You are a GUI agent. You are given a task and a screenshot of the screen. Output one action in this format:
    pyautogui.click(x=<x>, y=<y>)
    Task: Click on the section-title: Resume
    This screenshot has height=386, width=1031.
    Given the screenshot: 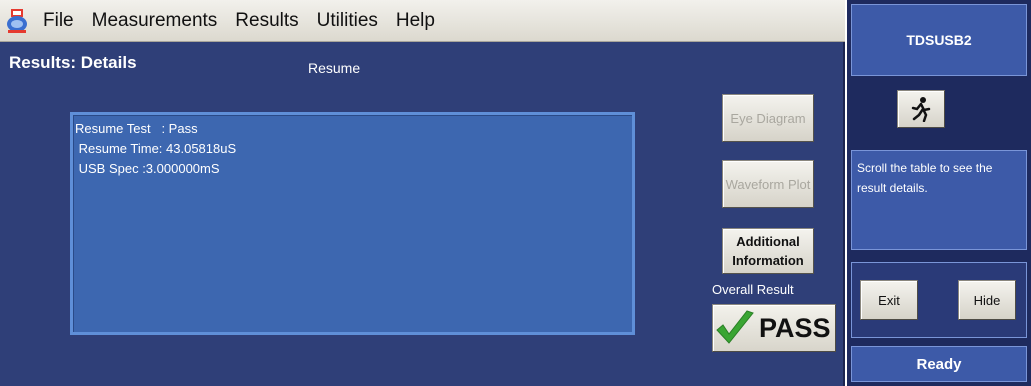 What is the action you would take?
    pyautogui.click(x=334, y=68)
    